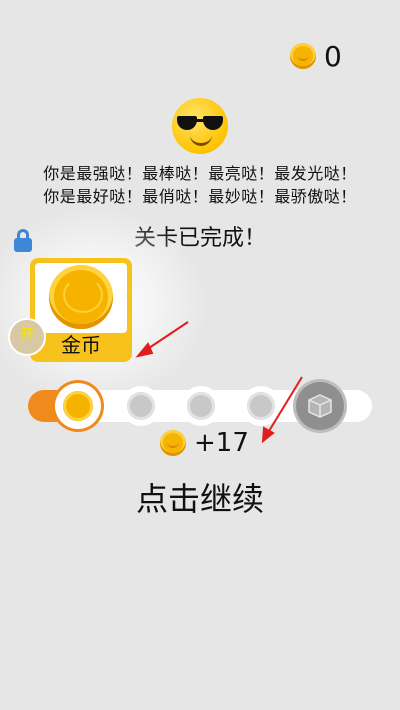  Describe the element at coordinates (333, 56) in the screenshot. I see `coin-count: 0` at that location.